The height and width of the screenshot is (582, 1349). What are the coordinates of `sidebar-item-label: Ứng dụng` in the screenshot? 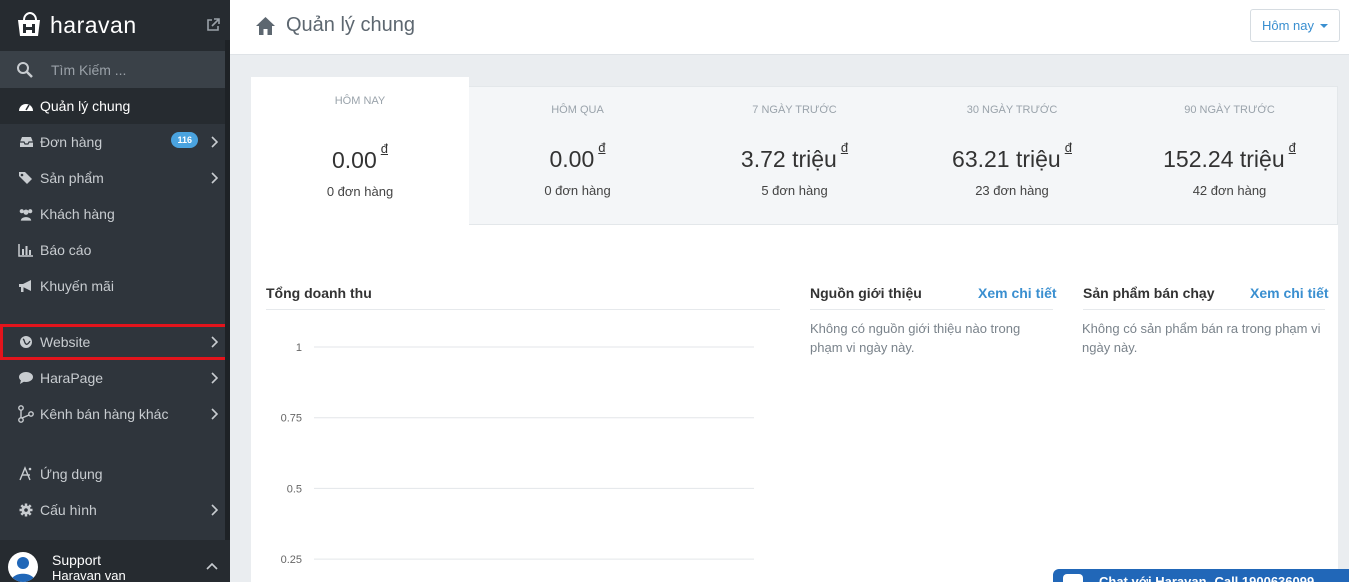 It's located at (71, 474).